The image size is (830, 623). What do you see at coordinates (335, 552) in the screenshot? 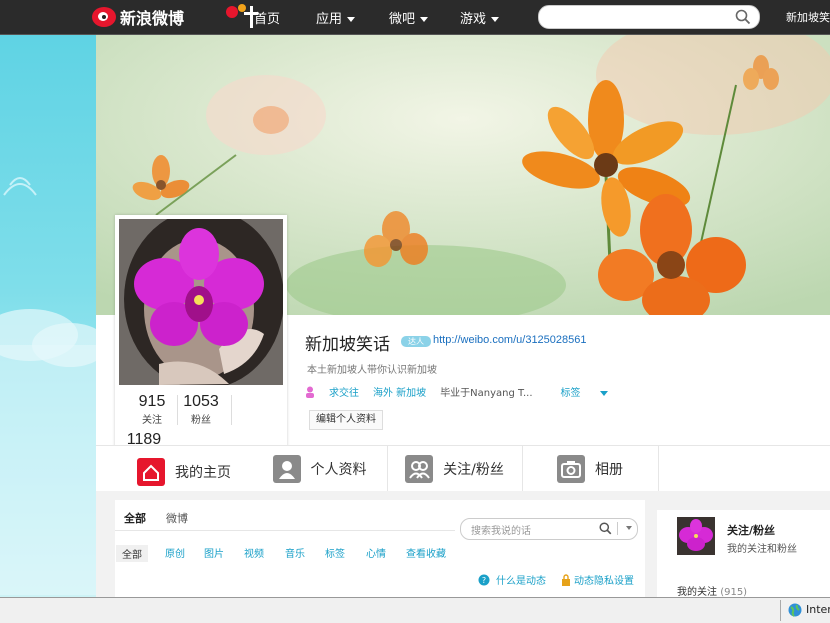
I see `category-tags: 标签` at bounding box center [335, 552].